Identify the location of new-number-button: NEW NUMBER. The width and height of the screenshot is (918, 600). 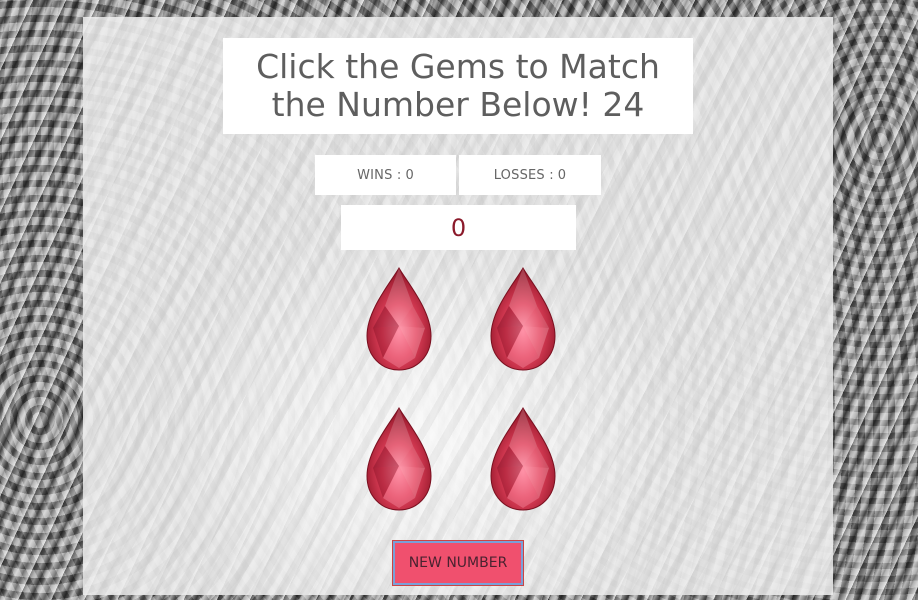
(458, 563).